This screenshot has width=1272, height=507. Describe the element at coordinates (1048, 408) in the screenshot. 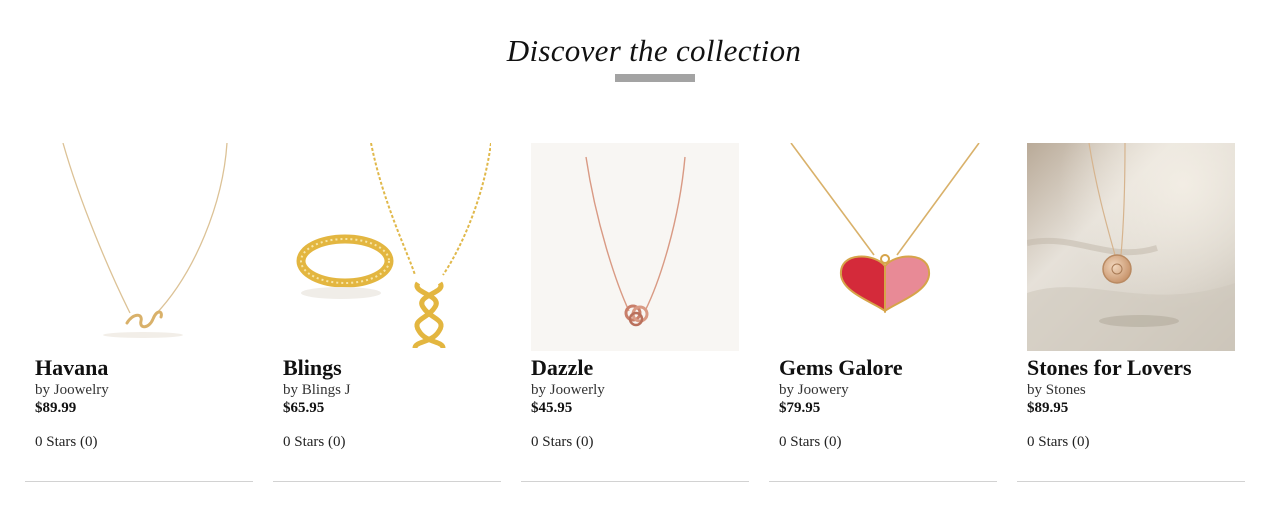

I see `product-price: $89.95` at that location.